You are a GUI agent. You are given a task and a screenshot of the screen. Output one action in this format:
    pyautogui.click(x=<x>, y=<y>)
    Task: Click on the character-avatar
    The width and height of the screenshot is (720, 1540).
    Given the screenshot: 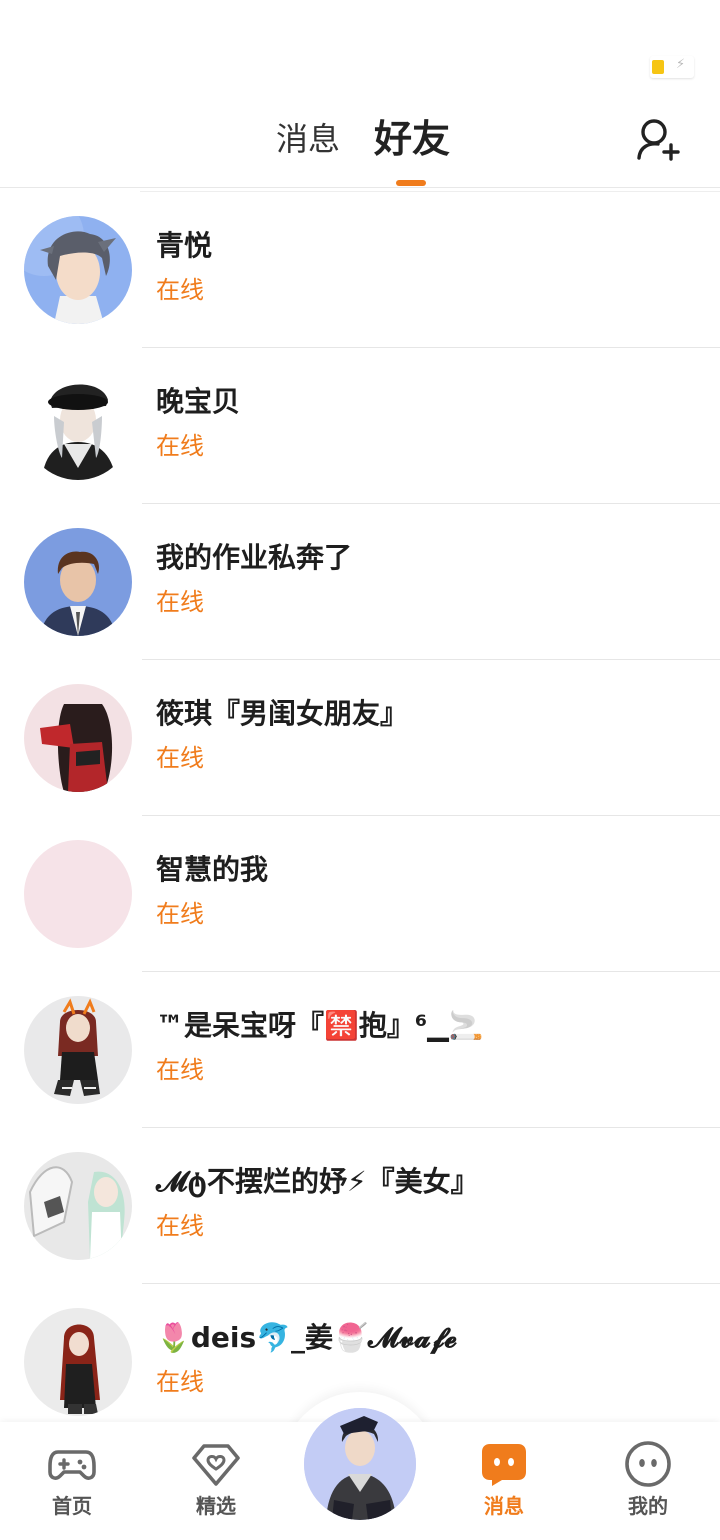 What is the action you would take?
    pyautogui.click(x=360, y=1464)
    